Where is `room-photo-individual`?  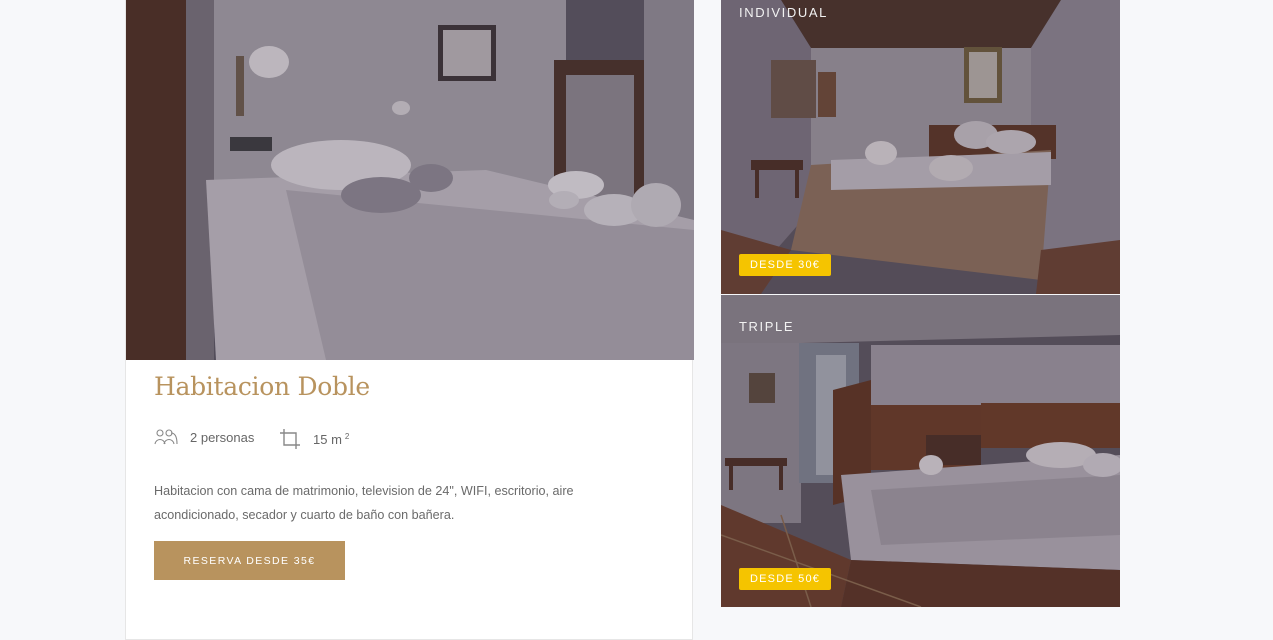 room-photo-individual is located at coordinates (920, 147).